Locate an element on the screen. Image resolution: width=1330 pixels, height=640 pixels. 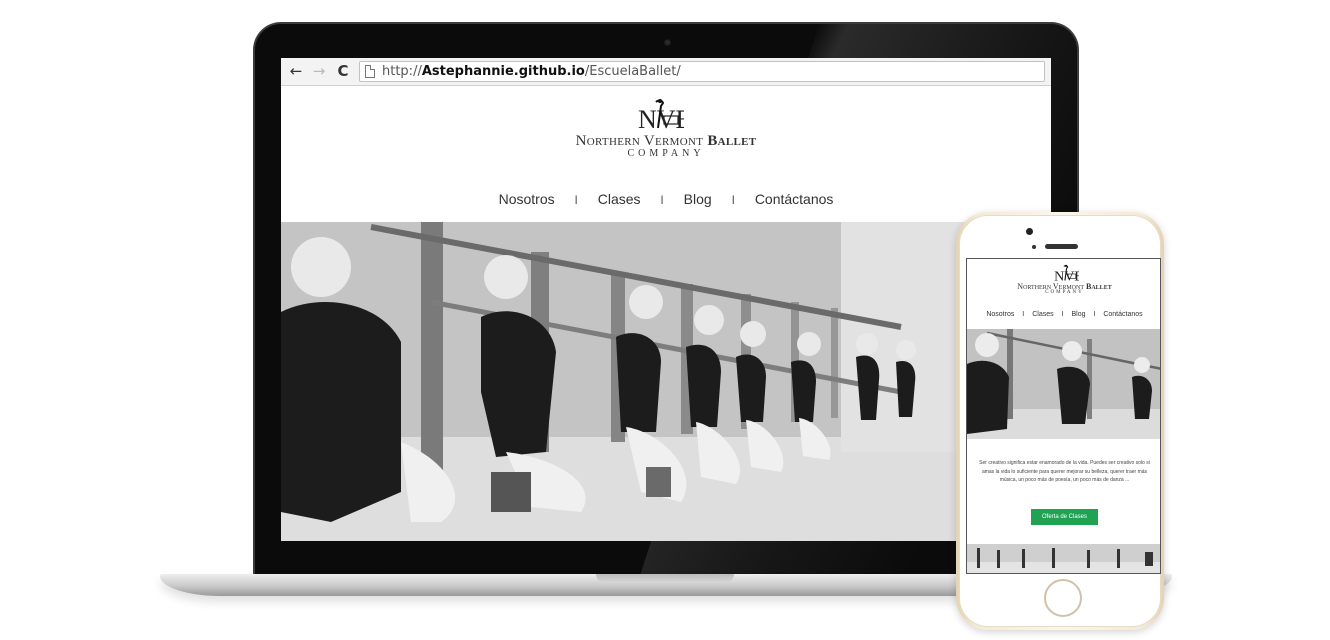
brand-name: Northern Vermont Ballet COMPANY is located at coordinates (666, 146).